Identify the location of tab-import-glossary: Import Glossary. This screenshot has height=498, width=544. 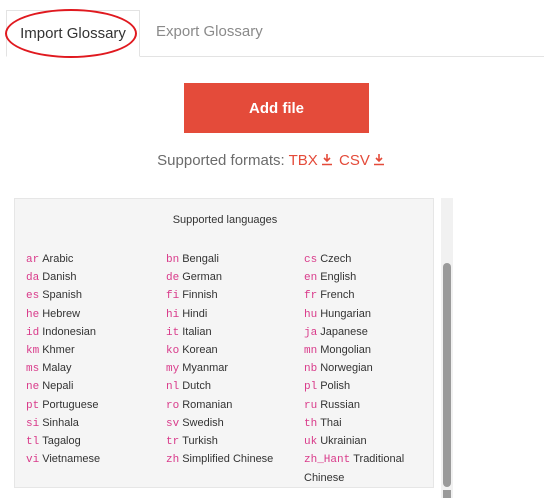
(73, 33).